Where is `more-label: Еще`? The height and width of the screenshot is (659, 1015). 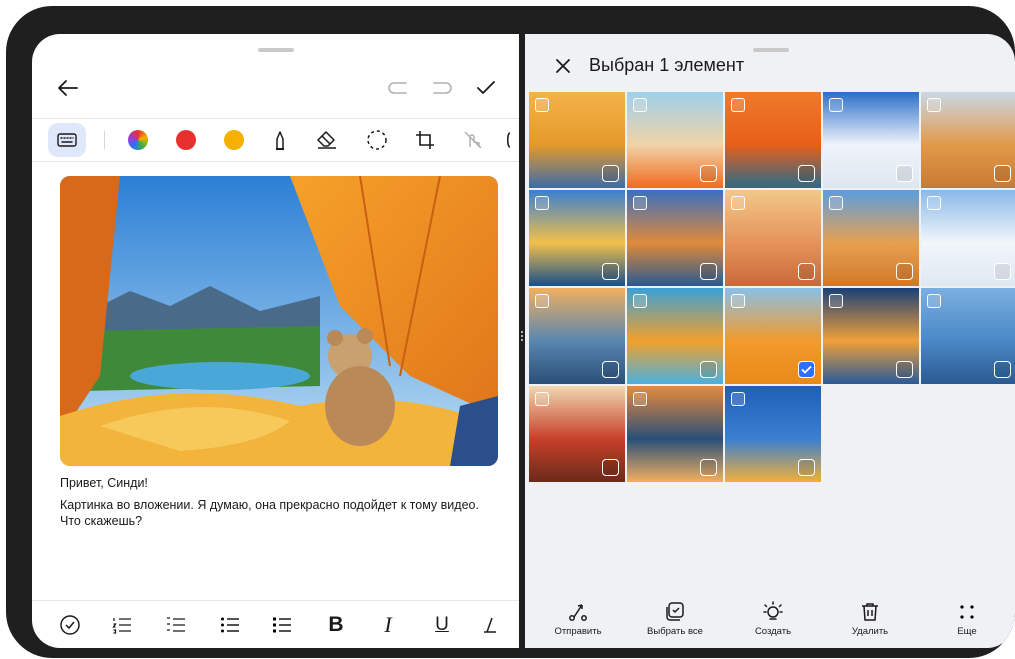
more-label: Еще is located at coordinates (967, 631).